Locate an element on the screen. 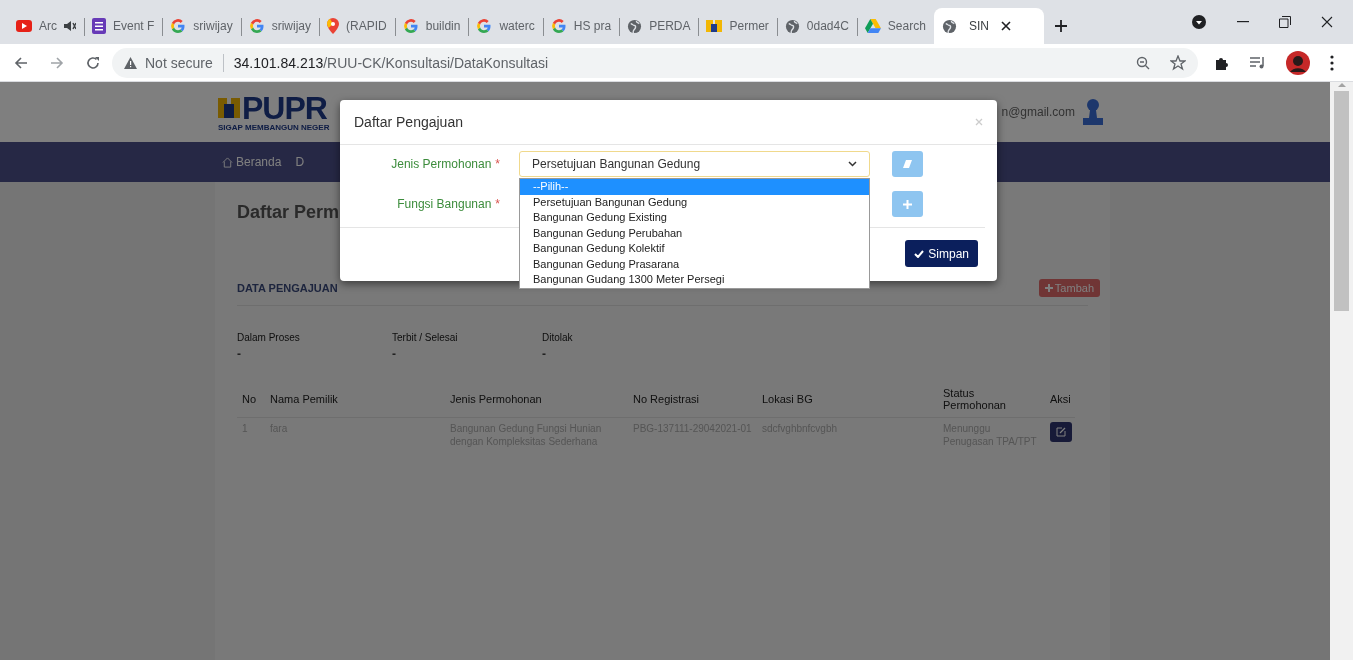  stat-label: Terbit / Selesai is located at coordinates (425, 337).